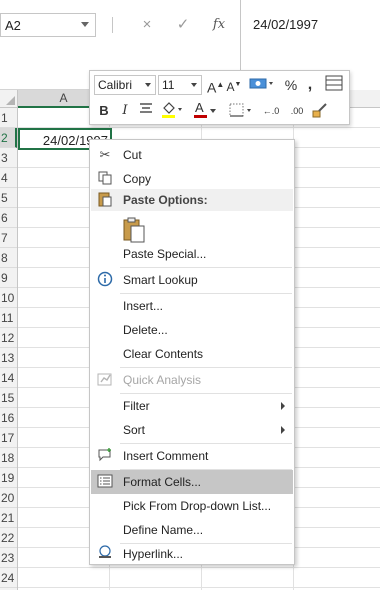 This screenshot has height=590, width=380. I want to click on row-header: 10, so click(8, 298).